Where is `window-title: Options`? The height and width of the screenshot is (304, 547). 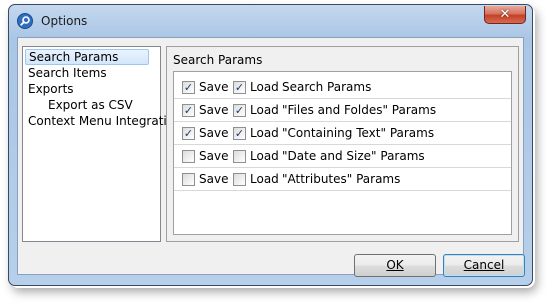 window-title: Options is located at coordinates (64, 21).